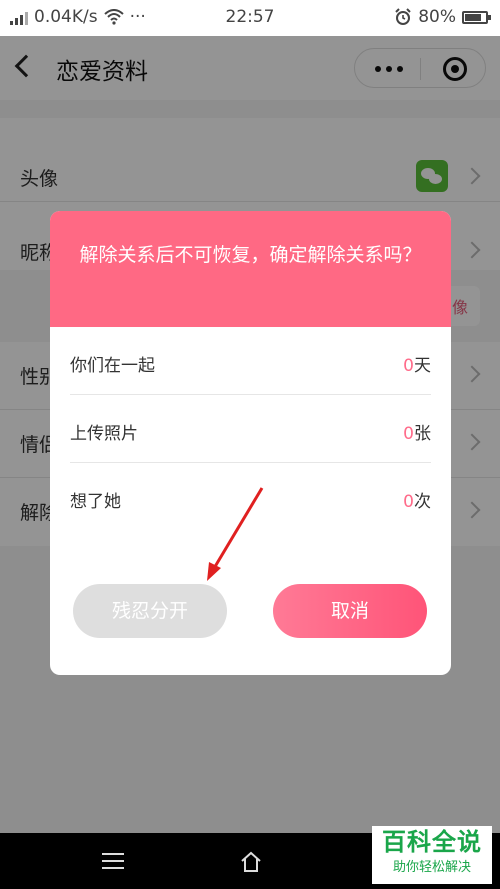  I want to click on stat-label: 上传照片, so click(104, 434).